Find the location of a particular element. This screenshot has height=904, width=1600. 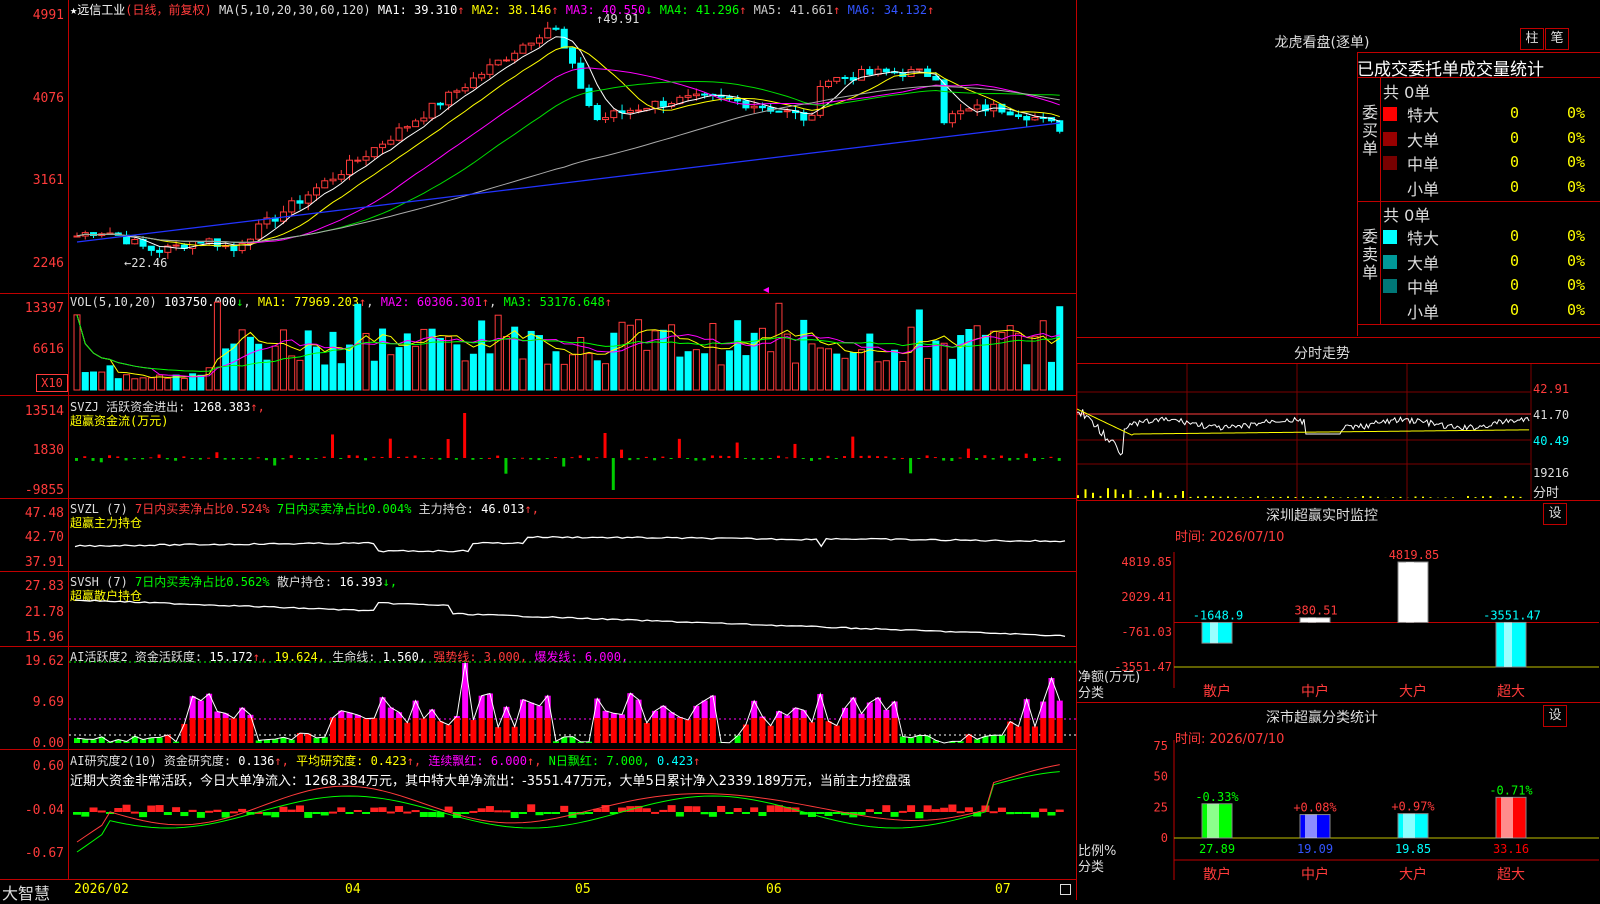

cat-change-label: +0.08% is located at coordinates (1315, 808).